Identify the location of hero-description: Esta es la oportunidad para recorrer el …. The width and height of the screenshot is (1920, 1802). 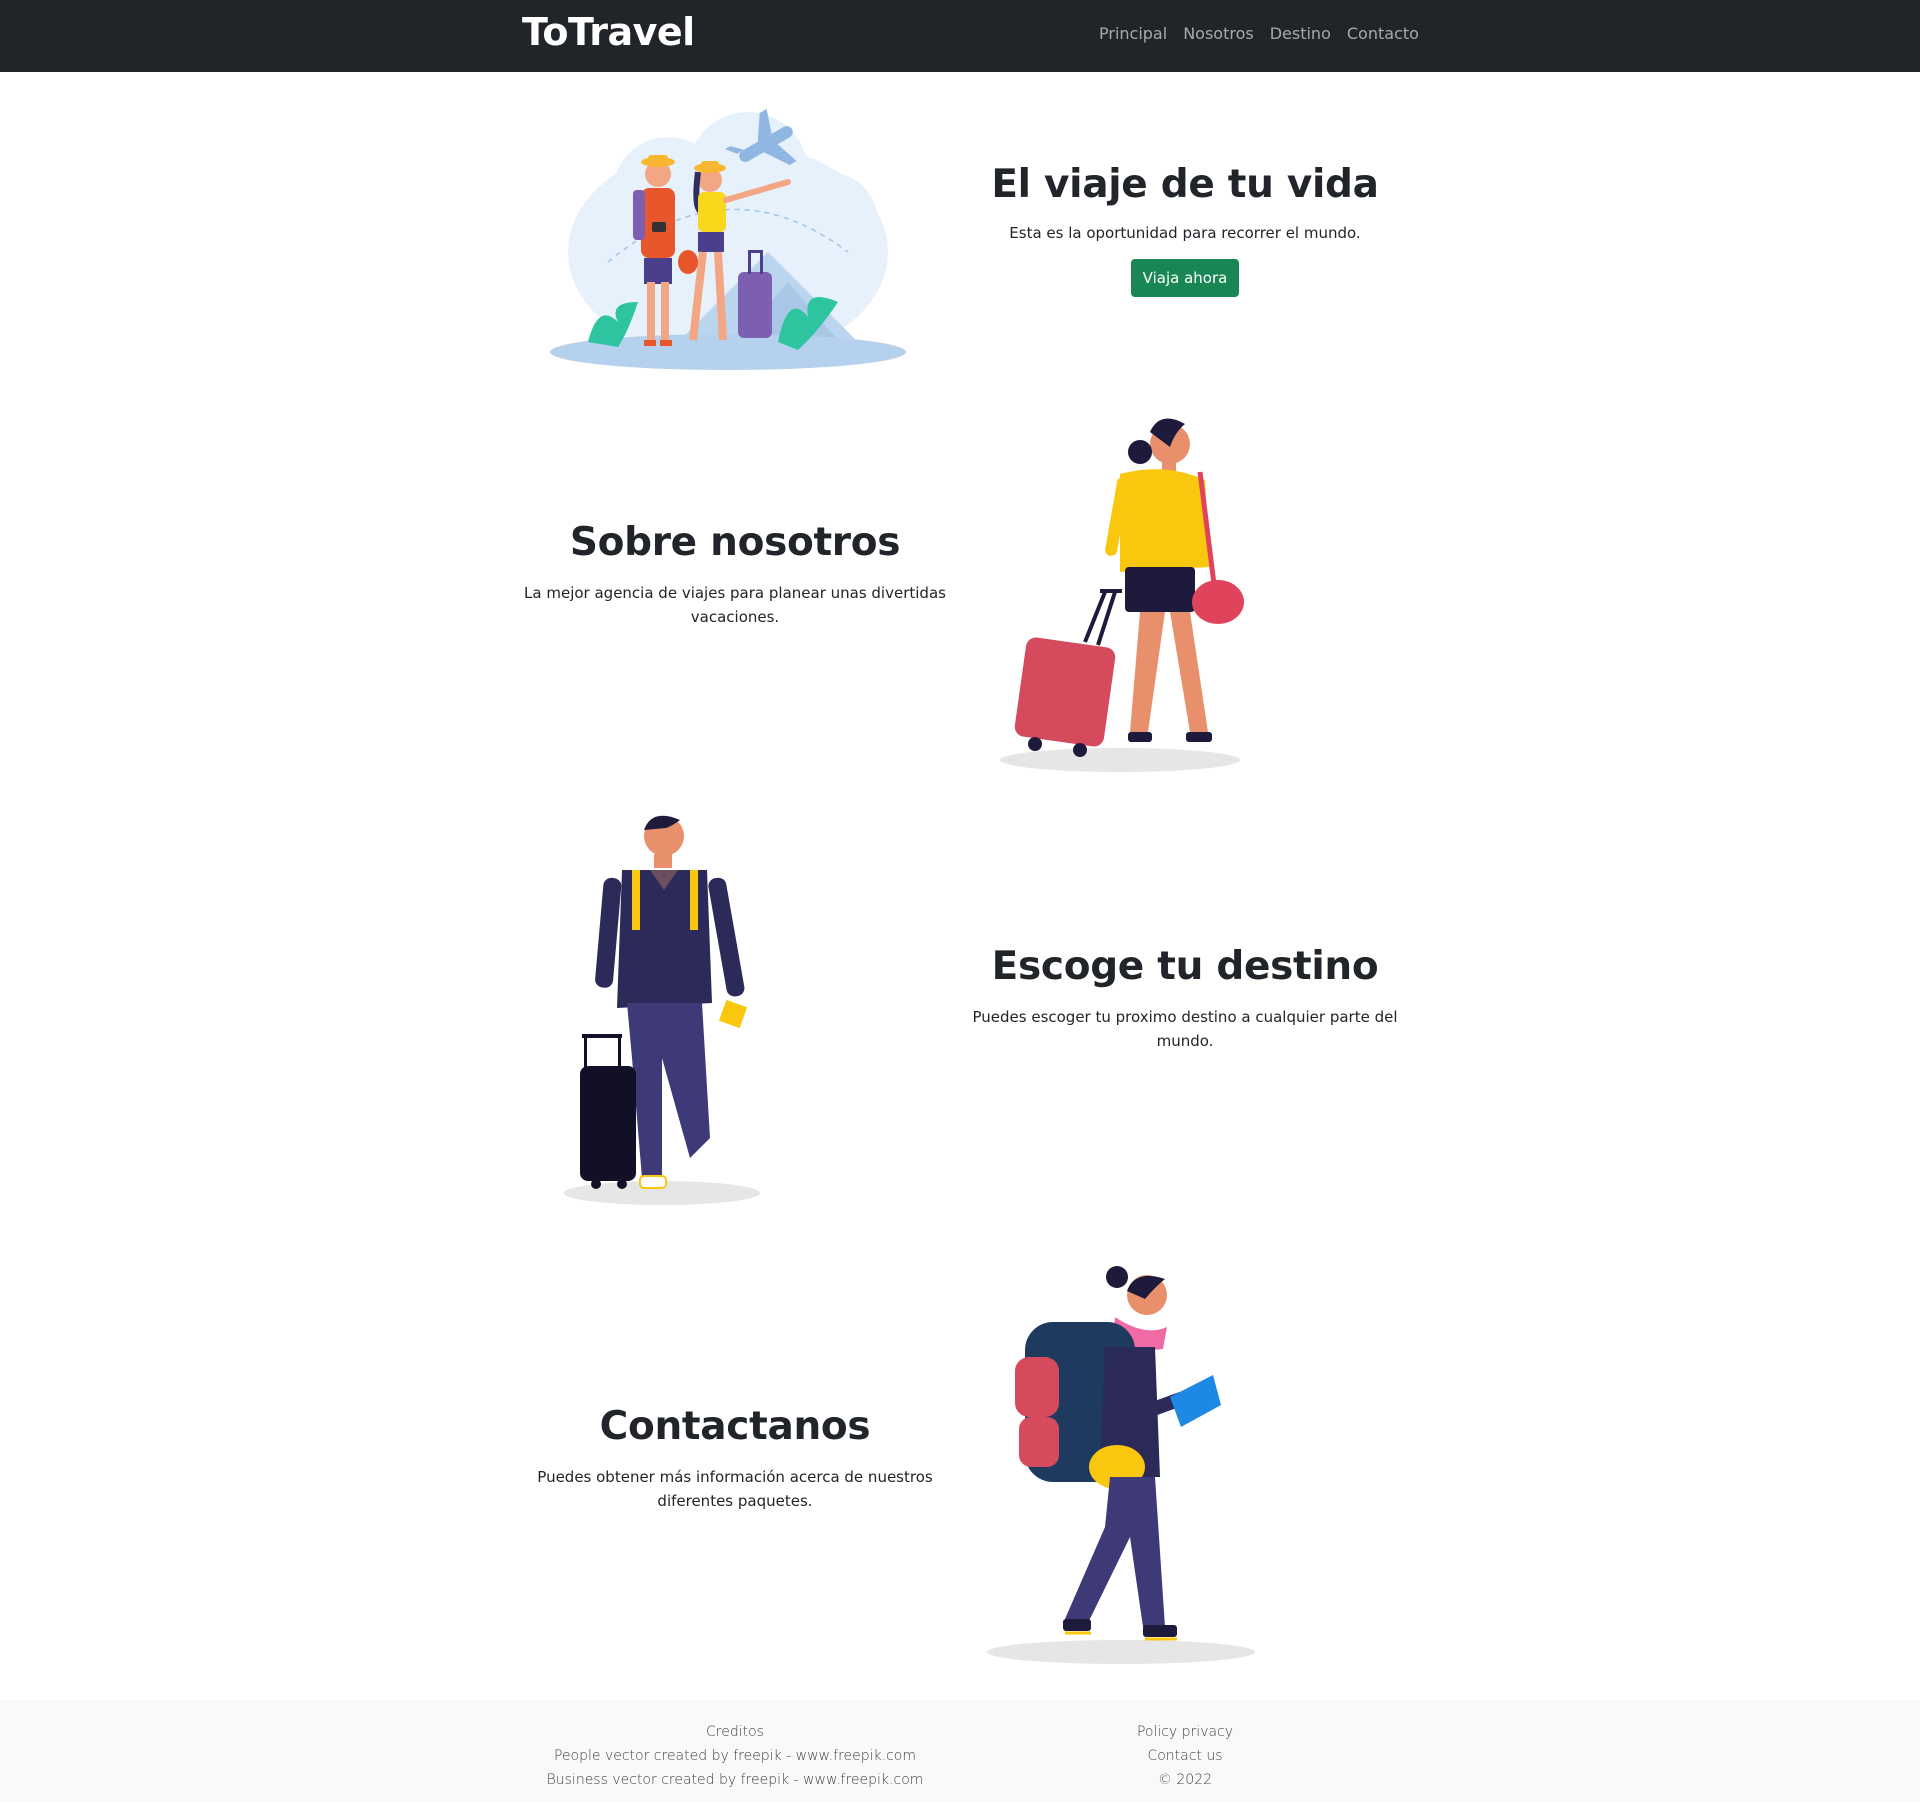
(1185, 232).